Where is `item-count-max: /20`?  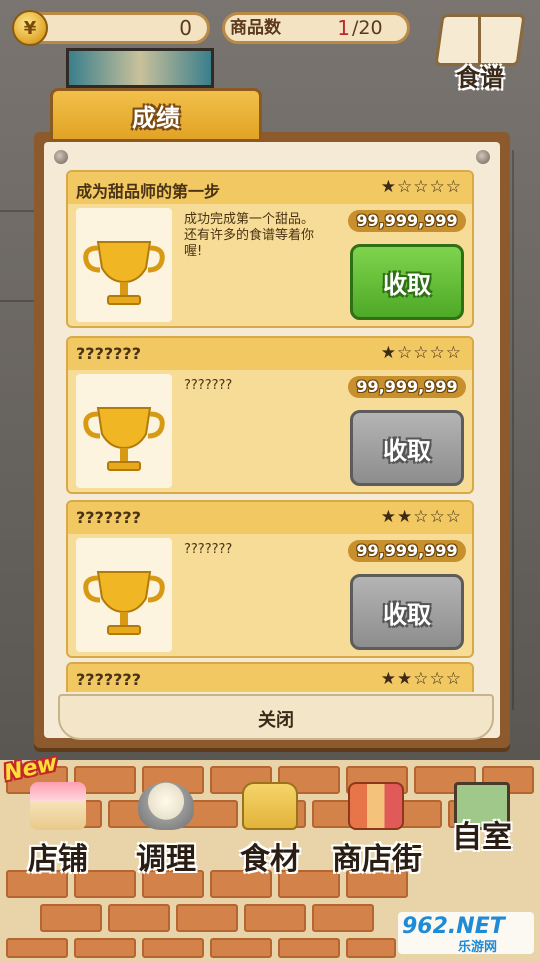
item-count-max: /20 is located at coordinates (367, 28).